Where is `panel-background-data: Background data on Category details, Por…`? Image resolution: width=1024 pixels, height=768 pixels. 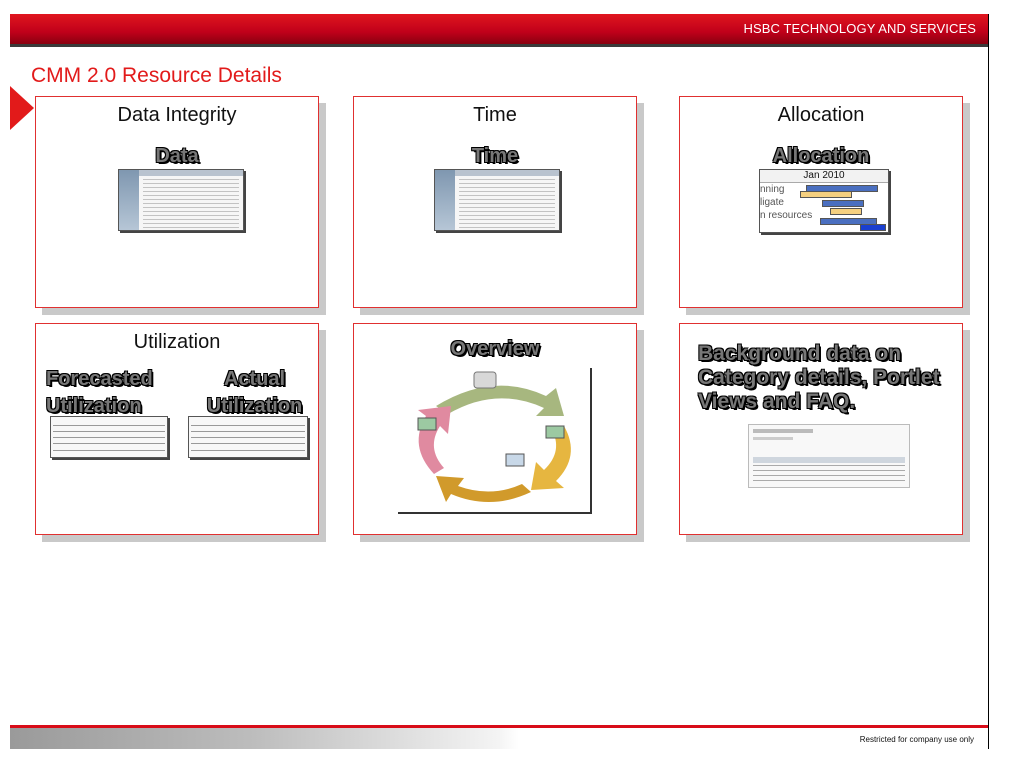 panel-background-data: Background data on Category details, Por… is located at coordinates (821, 429).